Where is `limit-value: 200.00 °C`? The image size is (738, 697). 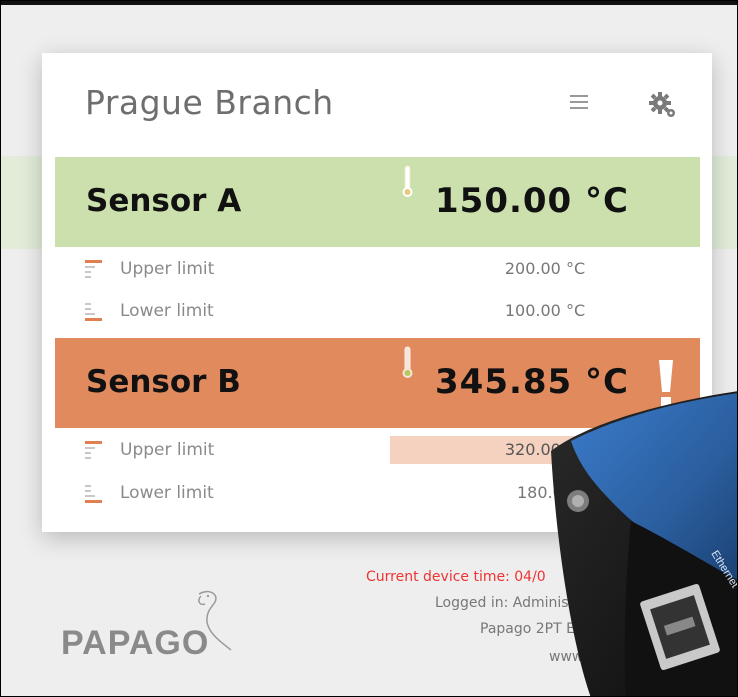 limit-value: 200.00 °C is located at coordinates (545, 268).